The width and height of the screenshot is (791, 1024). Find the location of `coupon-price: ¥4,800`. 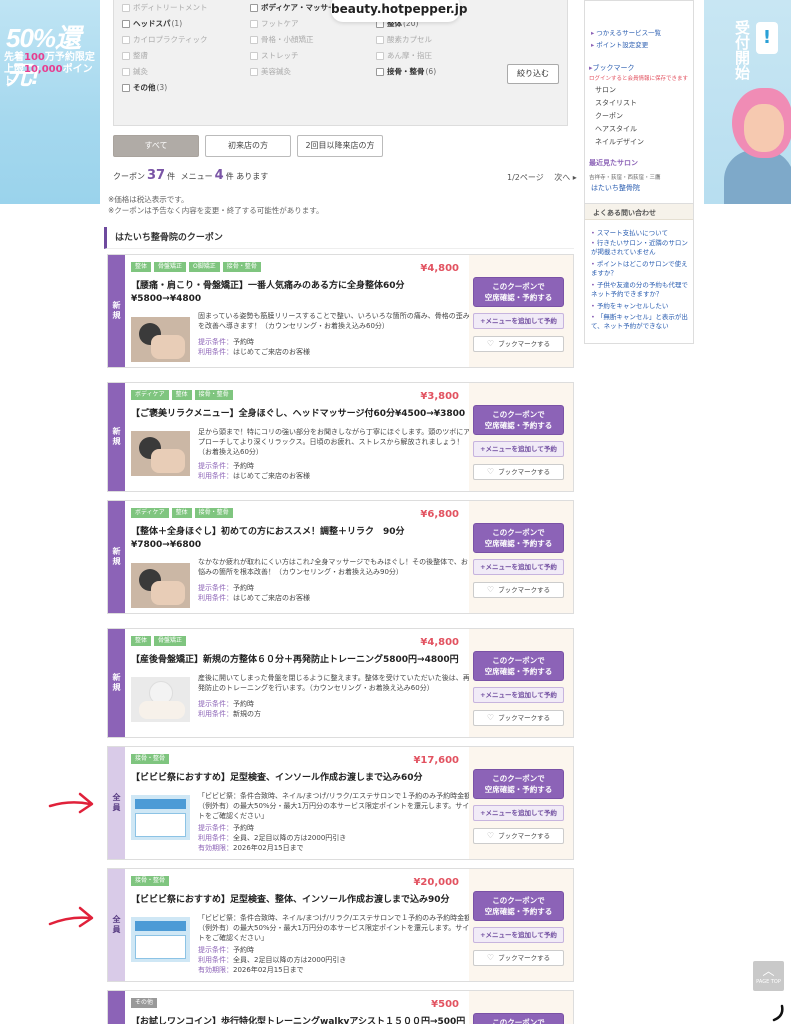

coupon-price: ¥4,800 is located at coordinates (439, 642).